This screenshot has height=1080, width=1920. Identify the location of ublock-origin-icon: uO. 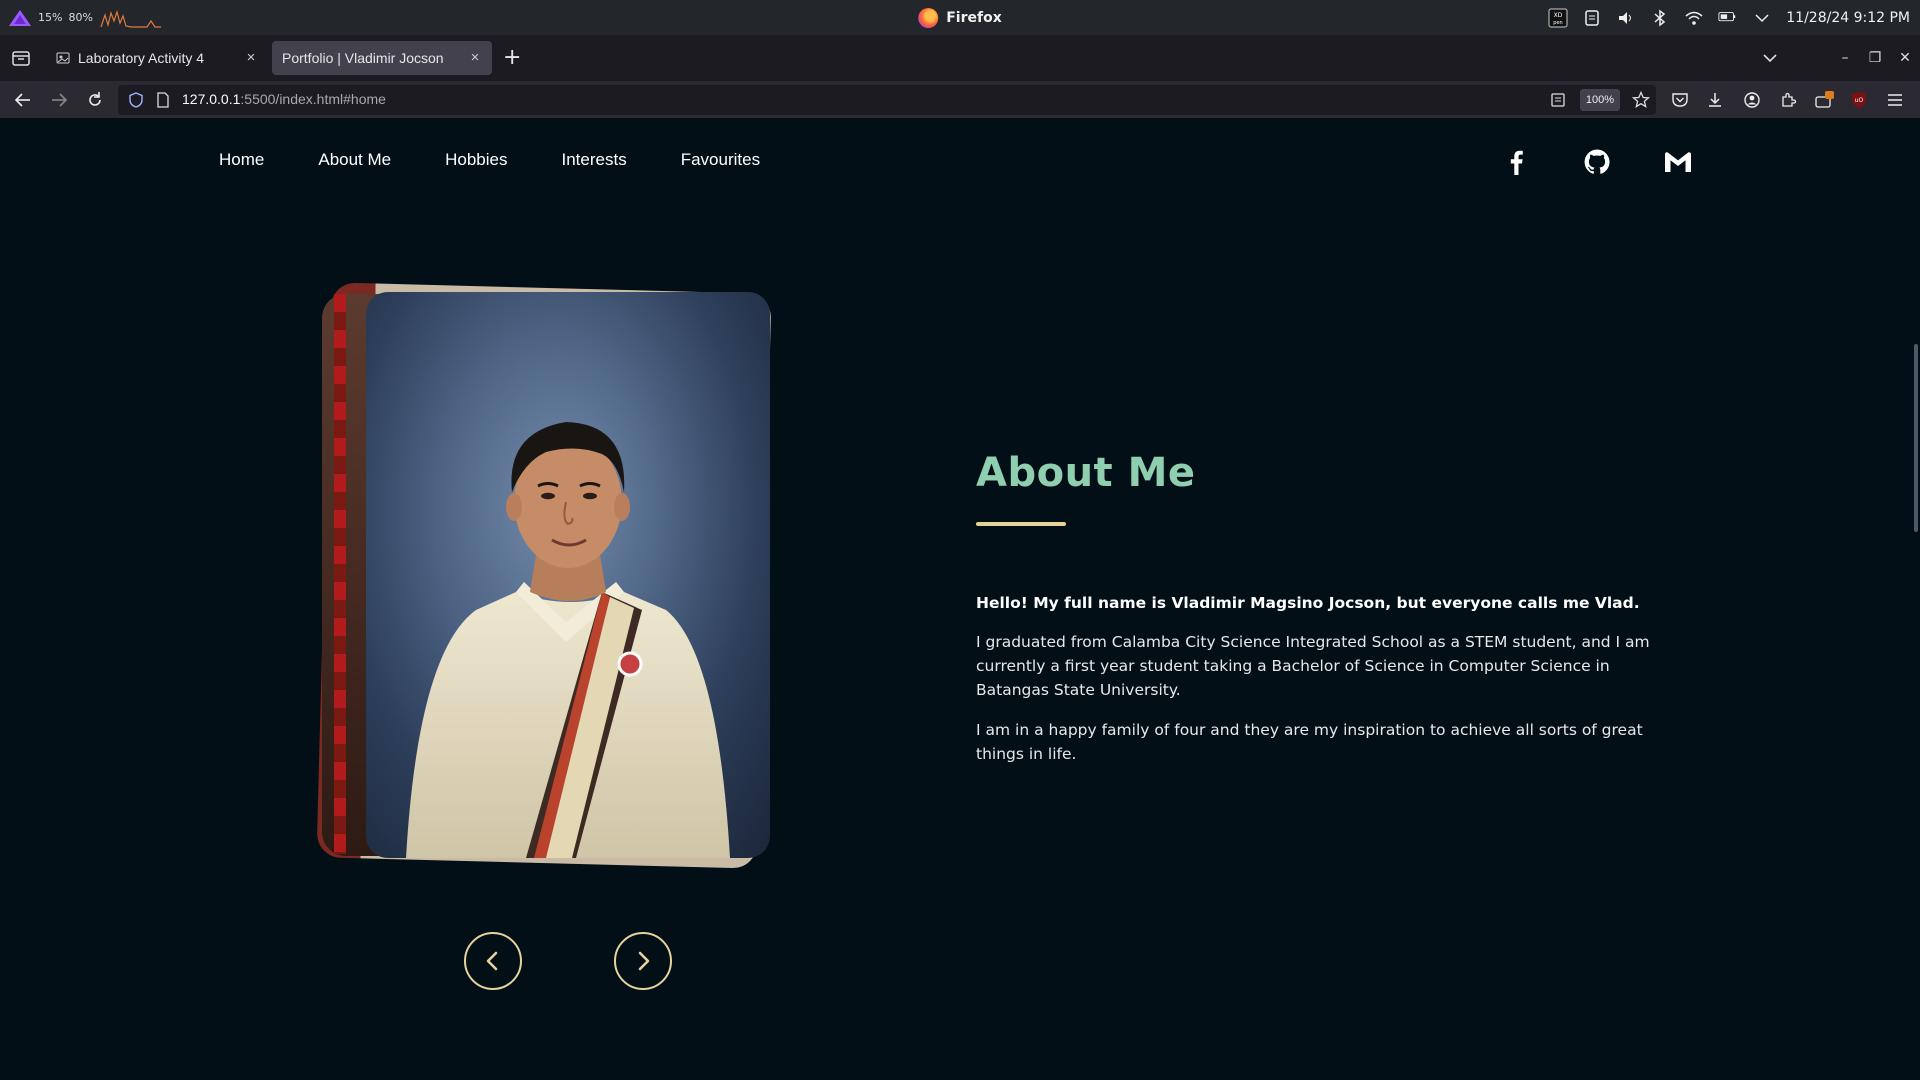
(1859, 100).